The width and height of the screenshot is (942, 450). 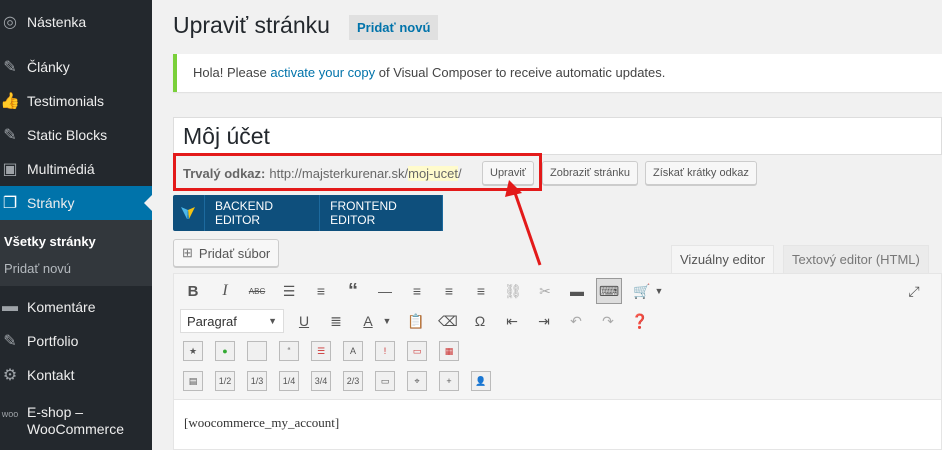 I want to click on menu-label: E-shop – WooCommerce, so click(x=75, y=421).